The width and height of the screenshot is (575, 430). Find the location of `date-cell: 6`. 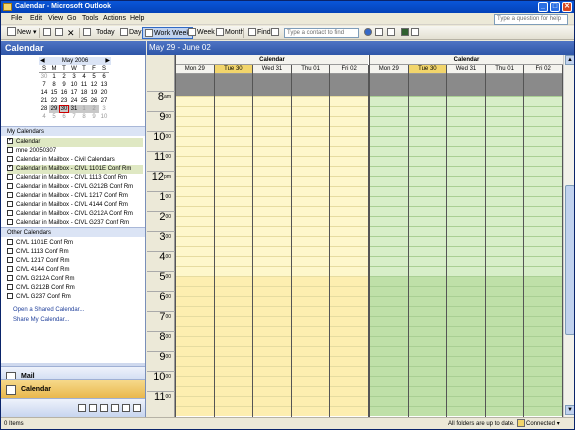

date-cell: 6 is located at coordinates (64, 117).